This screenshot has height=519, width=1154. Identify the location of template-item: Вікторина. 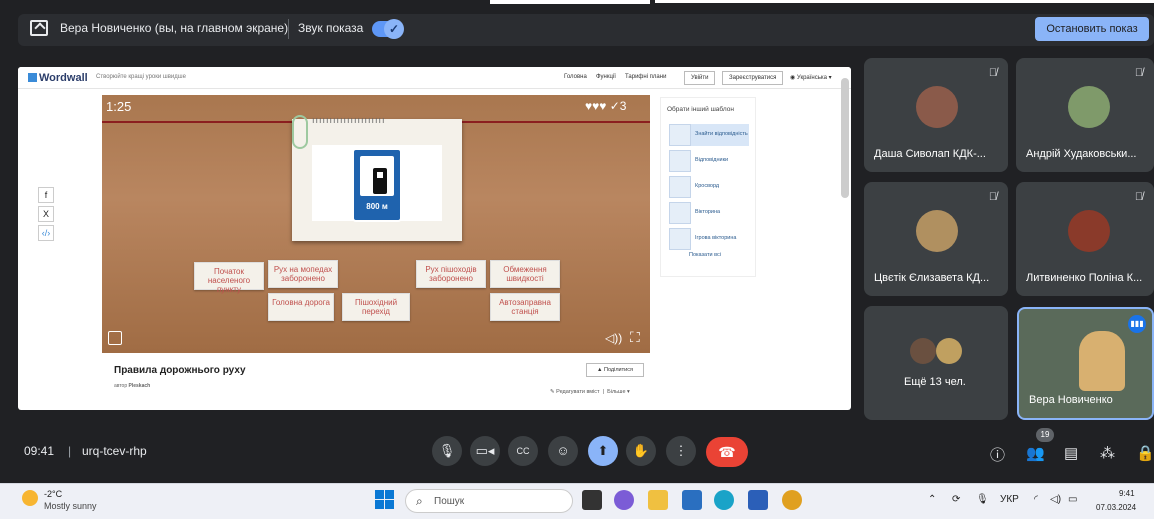
(709, 213).